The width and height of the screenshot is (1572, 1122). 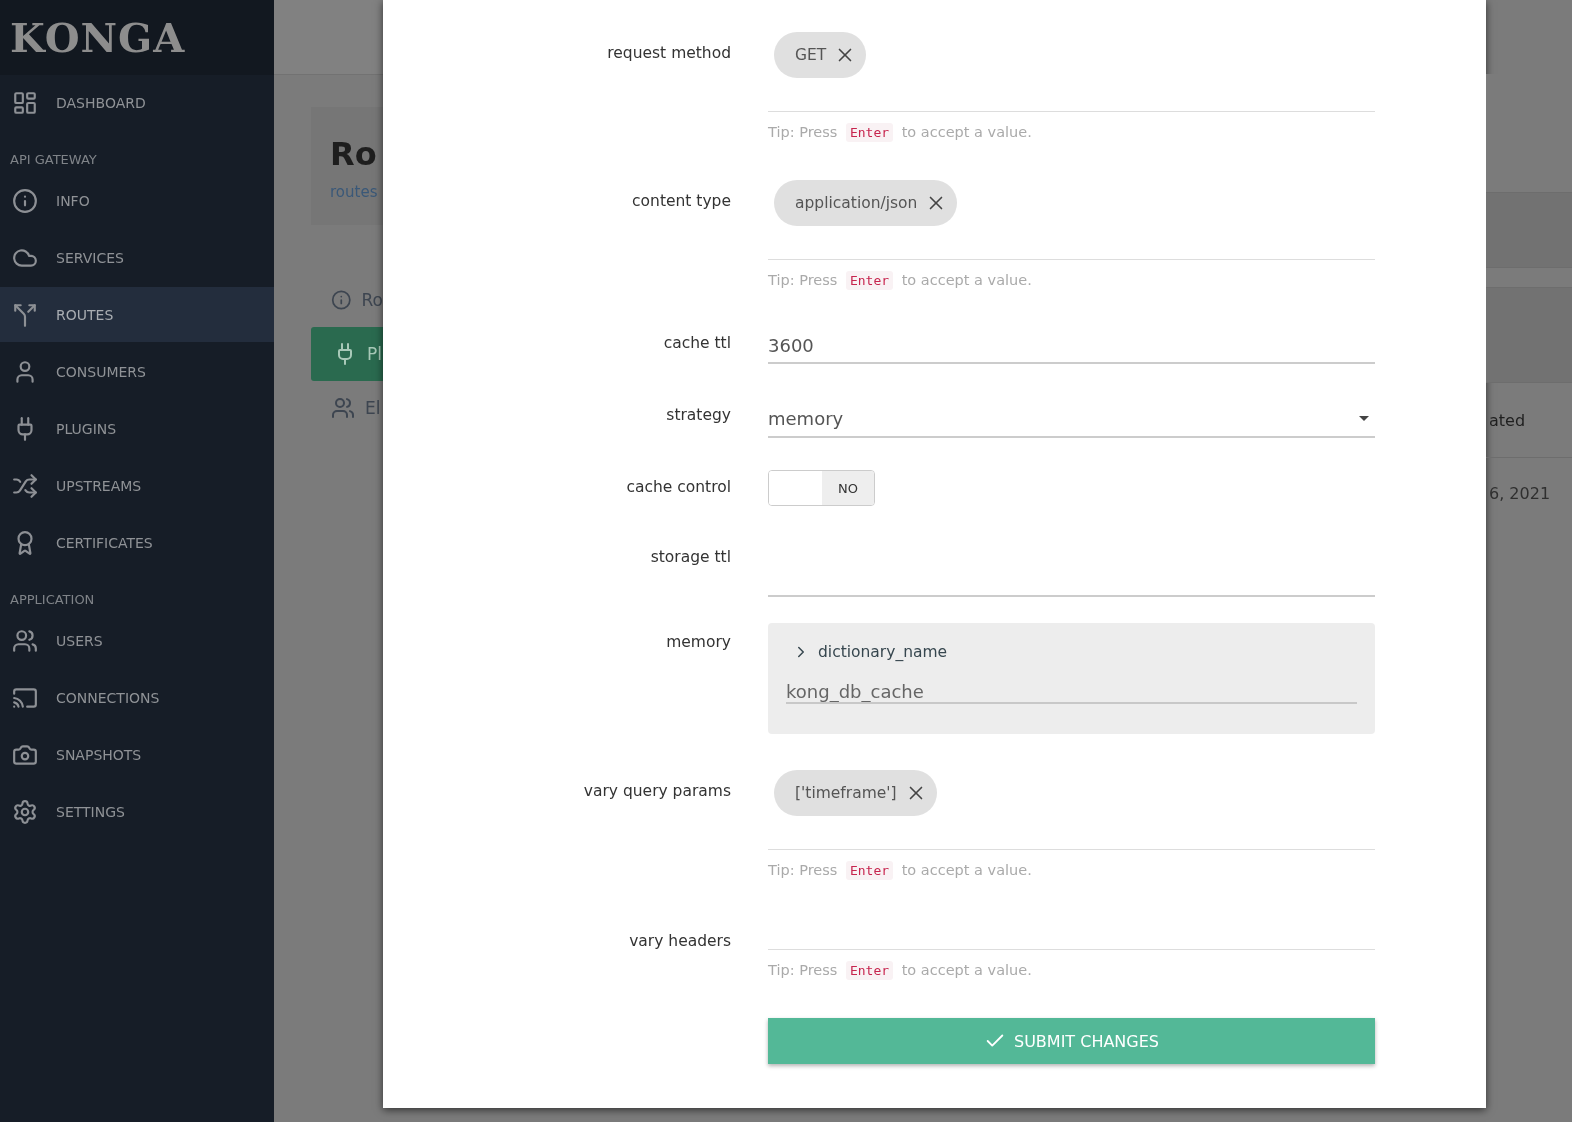 What do you see at coordinates (698, 415) in the screenshot?
I see `field-label: strategy` at bounding box center [698, 415].